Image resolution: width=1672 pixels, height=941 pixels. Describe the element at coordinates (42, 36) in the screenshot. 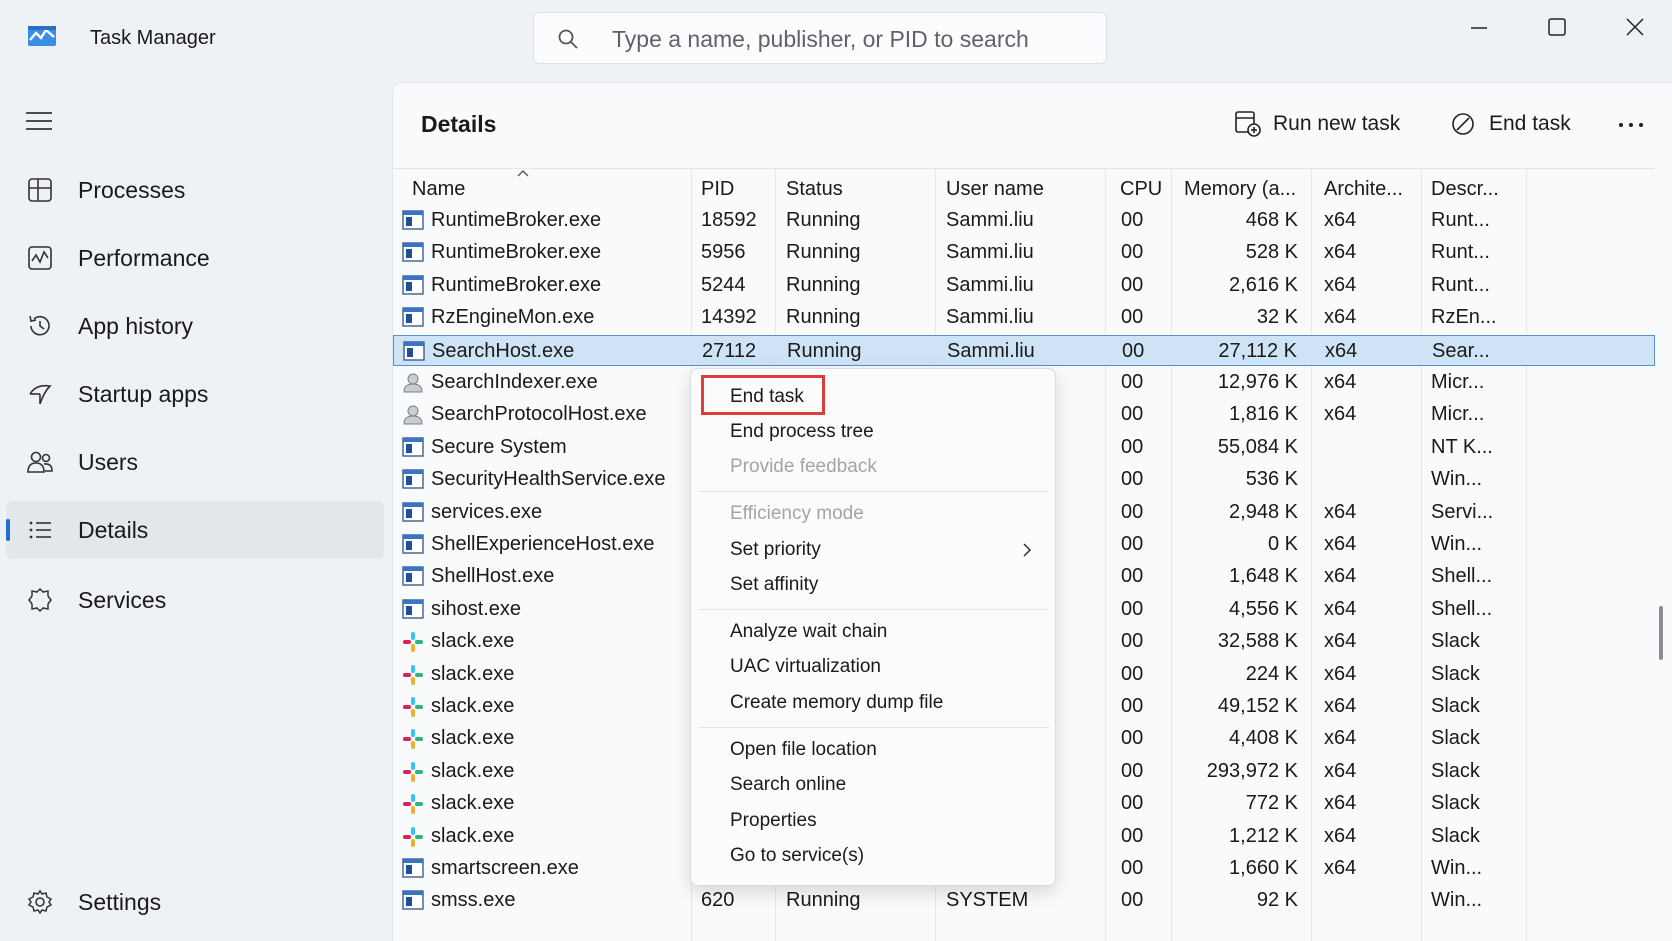

I see `task-manager-logo-icon` at that location.